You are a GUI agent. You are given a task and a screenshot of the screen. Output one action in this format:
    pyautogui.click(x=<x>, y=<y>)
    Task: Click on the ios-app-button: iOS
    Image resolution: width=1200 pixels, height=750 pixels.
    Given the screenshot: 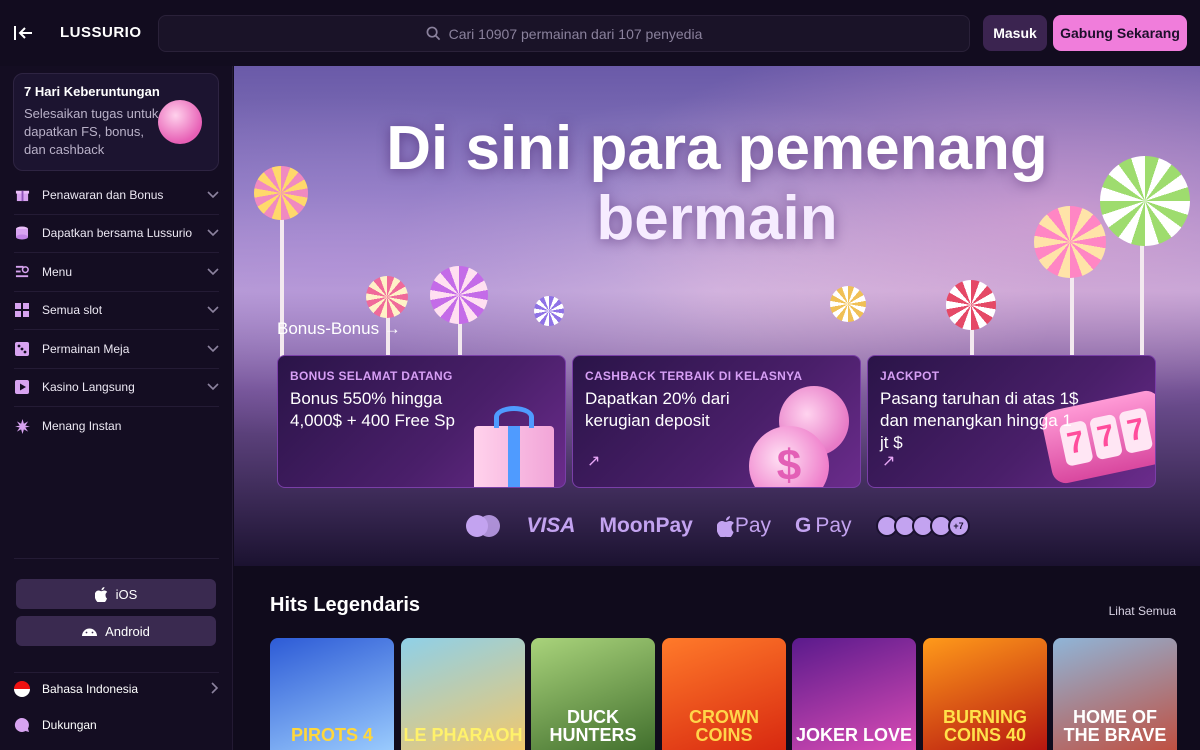 What is the action you would take?
    pyautogui.click(x=116, y=594)
    